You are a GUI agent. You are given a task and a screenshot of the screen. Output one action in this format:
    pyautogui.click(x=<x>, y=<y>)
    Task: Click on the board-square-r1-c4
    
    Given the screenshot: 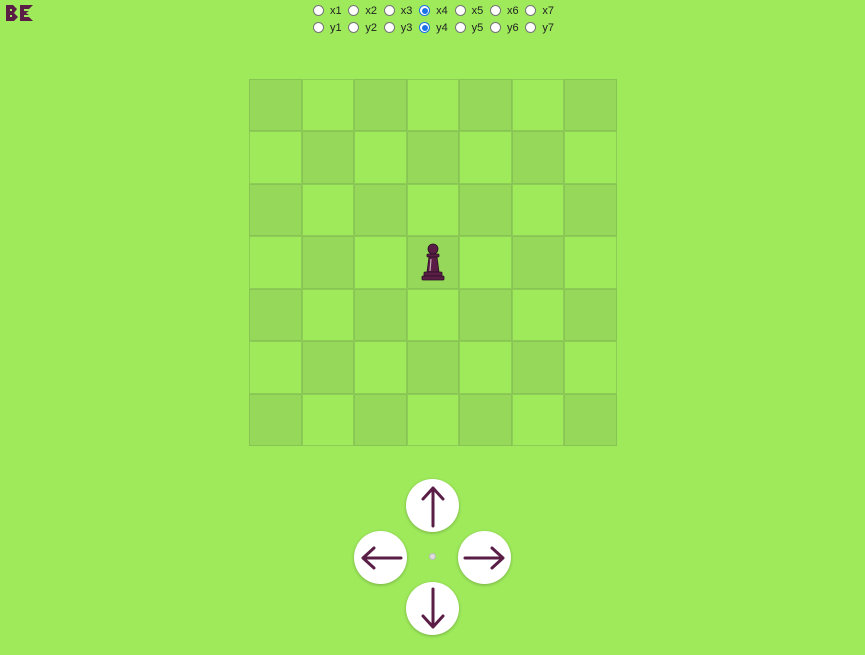 What is the action you would take?
    pyautogui.click(x=433, y=105)
    